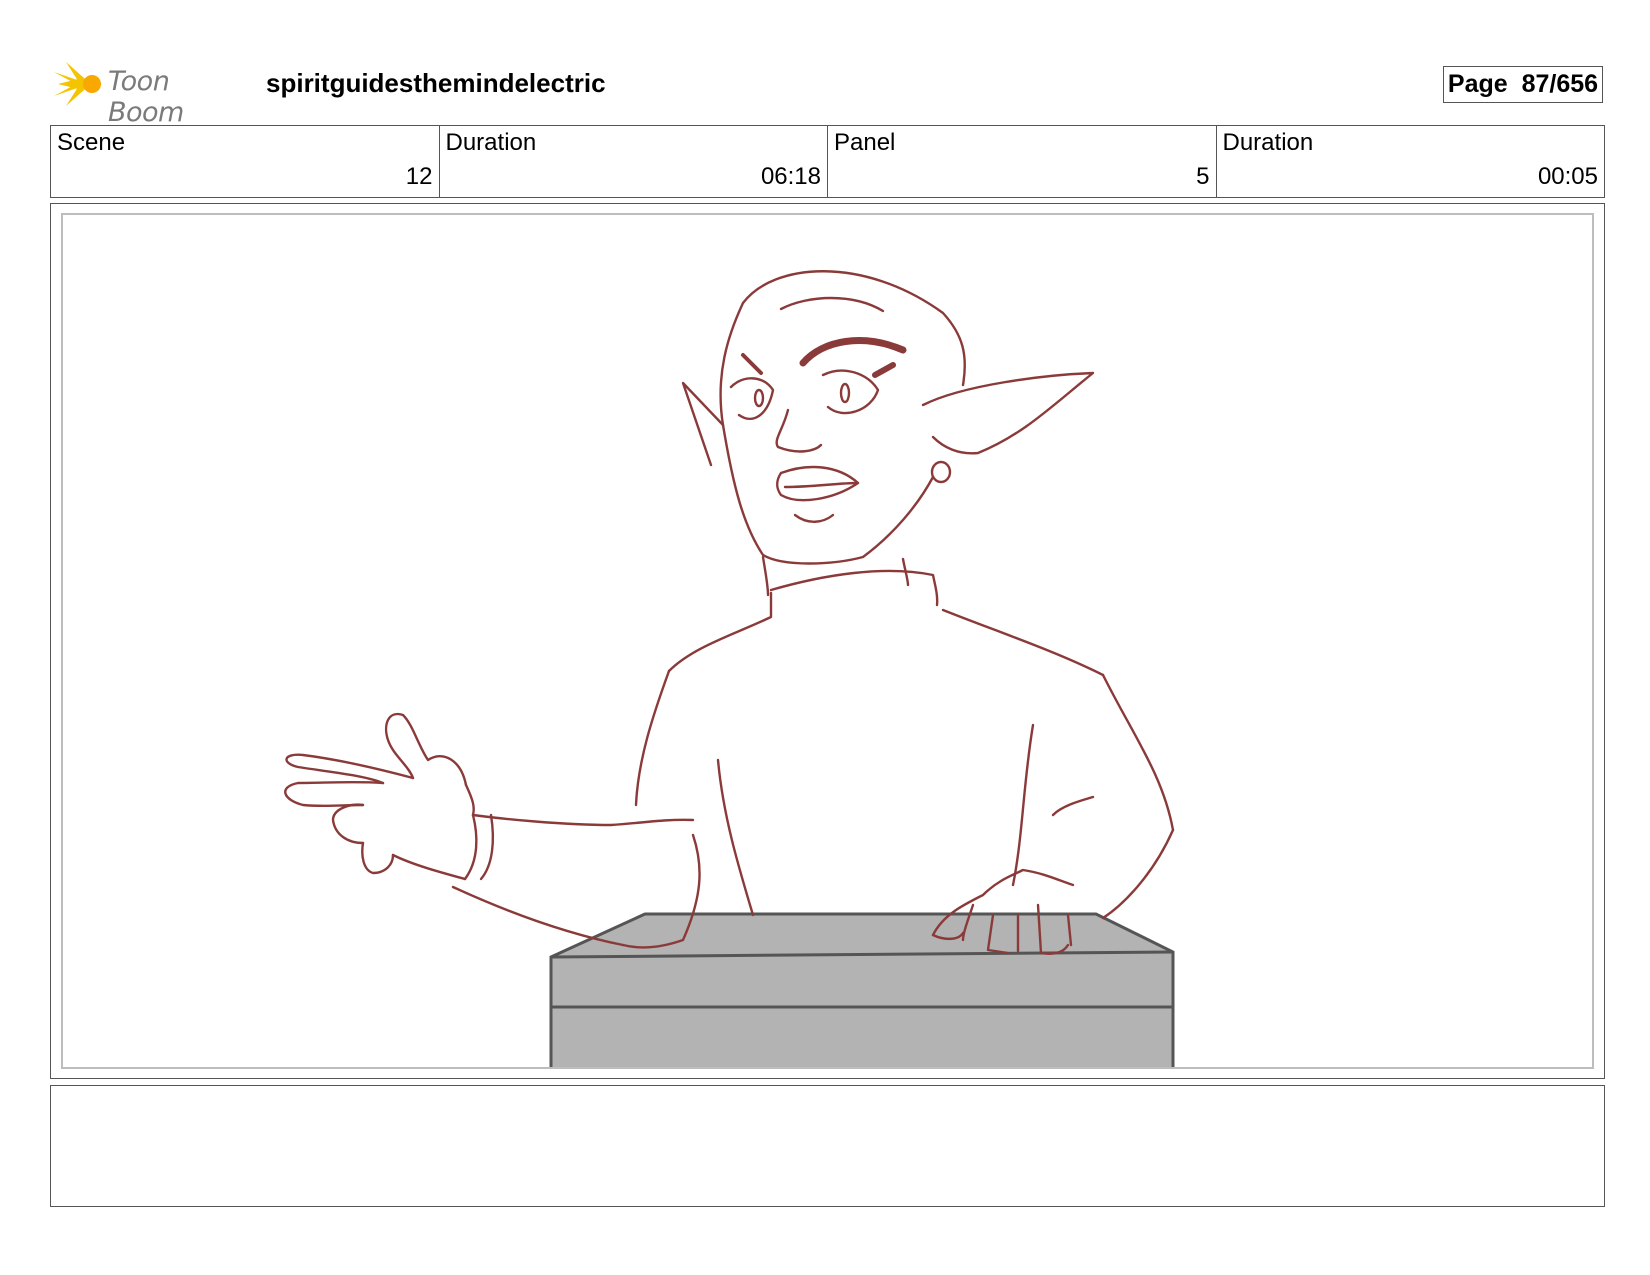 This screenshot has width=1650, height=1275. What do you see at coordinates (91, 142) in the screenshot?
I see `scene-label: Scene` at bounding box center [91, 142].